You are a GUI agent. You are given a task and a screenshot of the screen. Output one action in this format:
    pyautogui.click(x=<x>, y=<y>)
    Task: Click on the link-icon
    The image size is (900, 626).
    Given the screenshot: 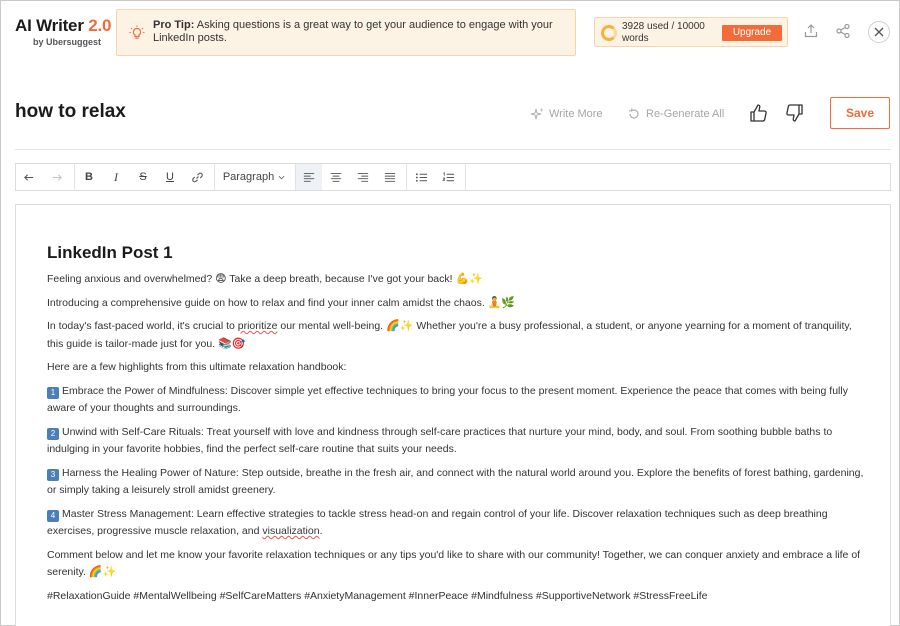 What is the action you would take?
    pyautogui.click(x=197, y=177)
    